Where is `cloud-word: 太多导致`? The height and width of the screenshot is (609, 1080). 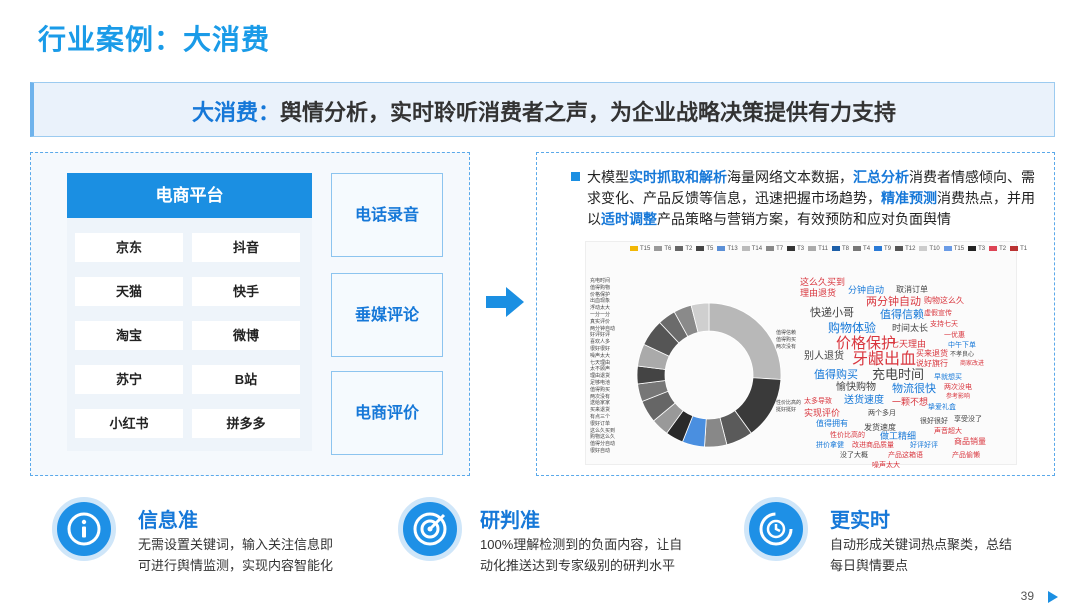
cloud-word: 太多导致 is located at coordinates (818, 401).